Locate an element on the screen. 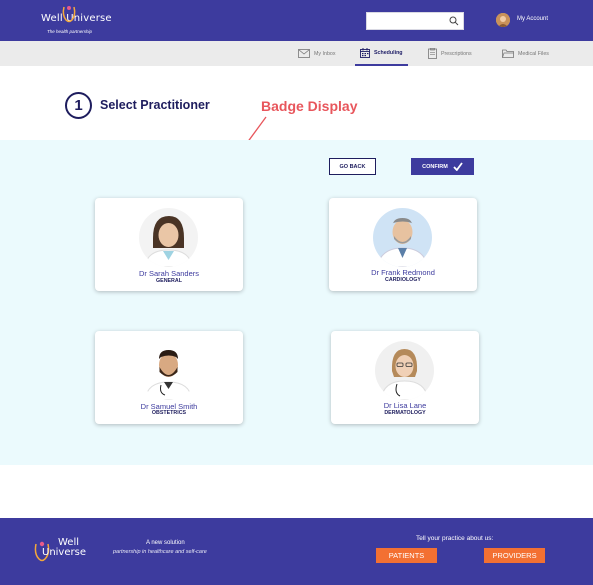  confirm-button: CONFIRM is located at coordinates (442, 166).